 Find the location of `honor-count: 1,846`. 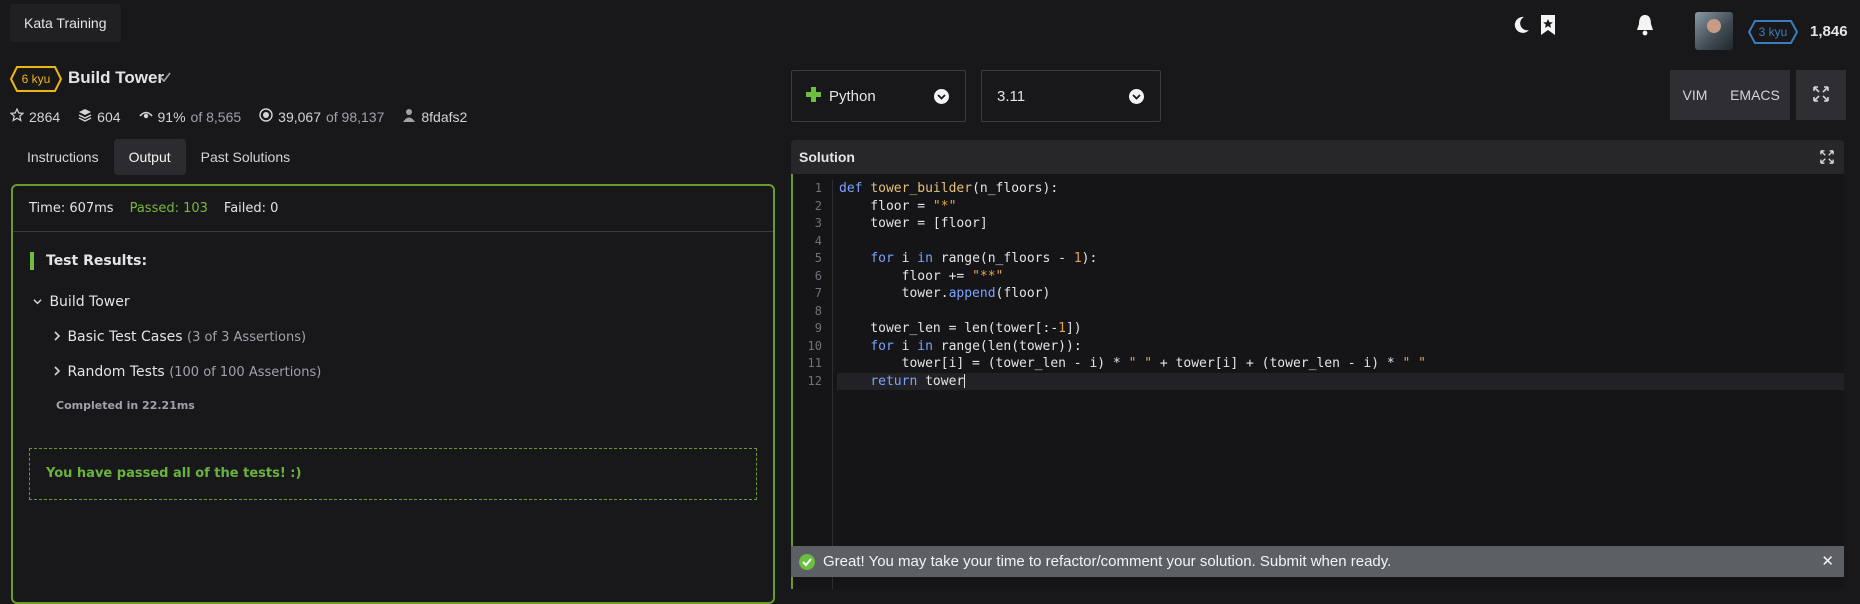

honor-count: 1,846 is located at coordinates (1829, 31).